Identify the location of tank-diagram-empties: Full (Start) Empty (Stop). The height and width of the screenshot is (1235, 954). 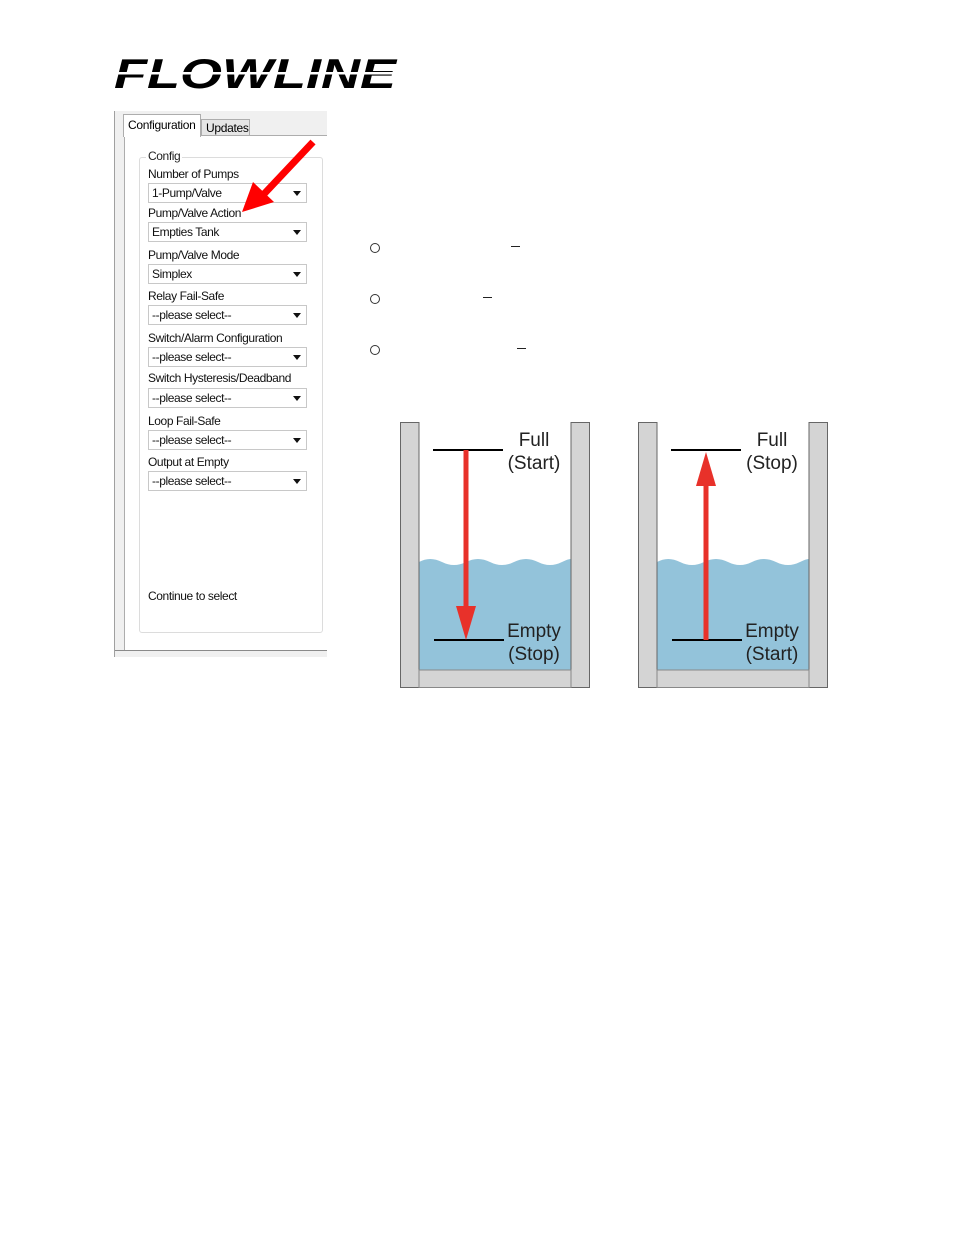
(495, 555).